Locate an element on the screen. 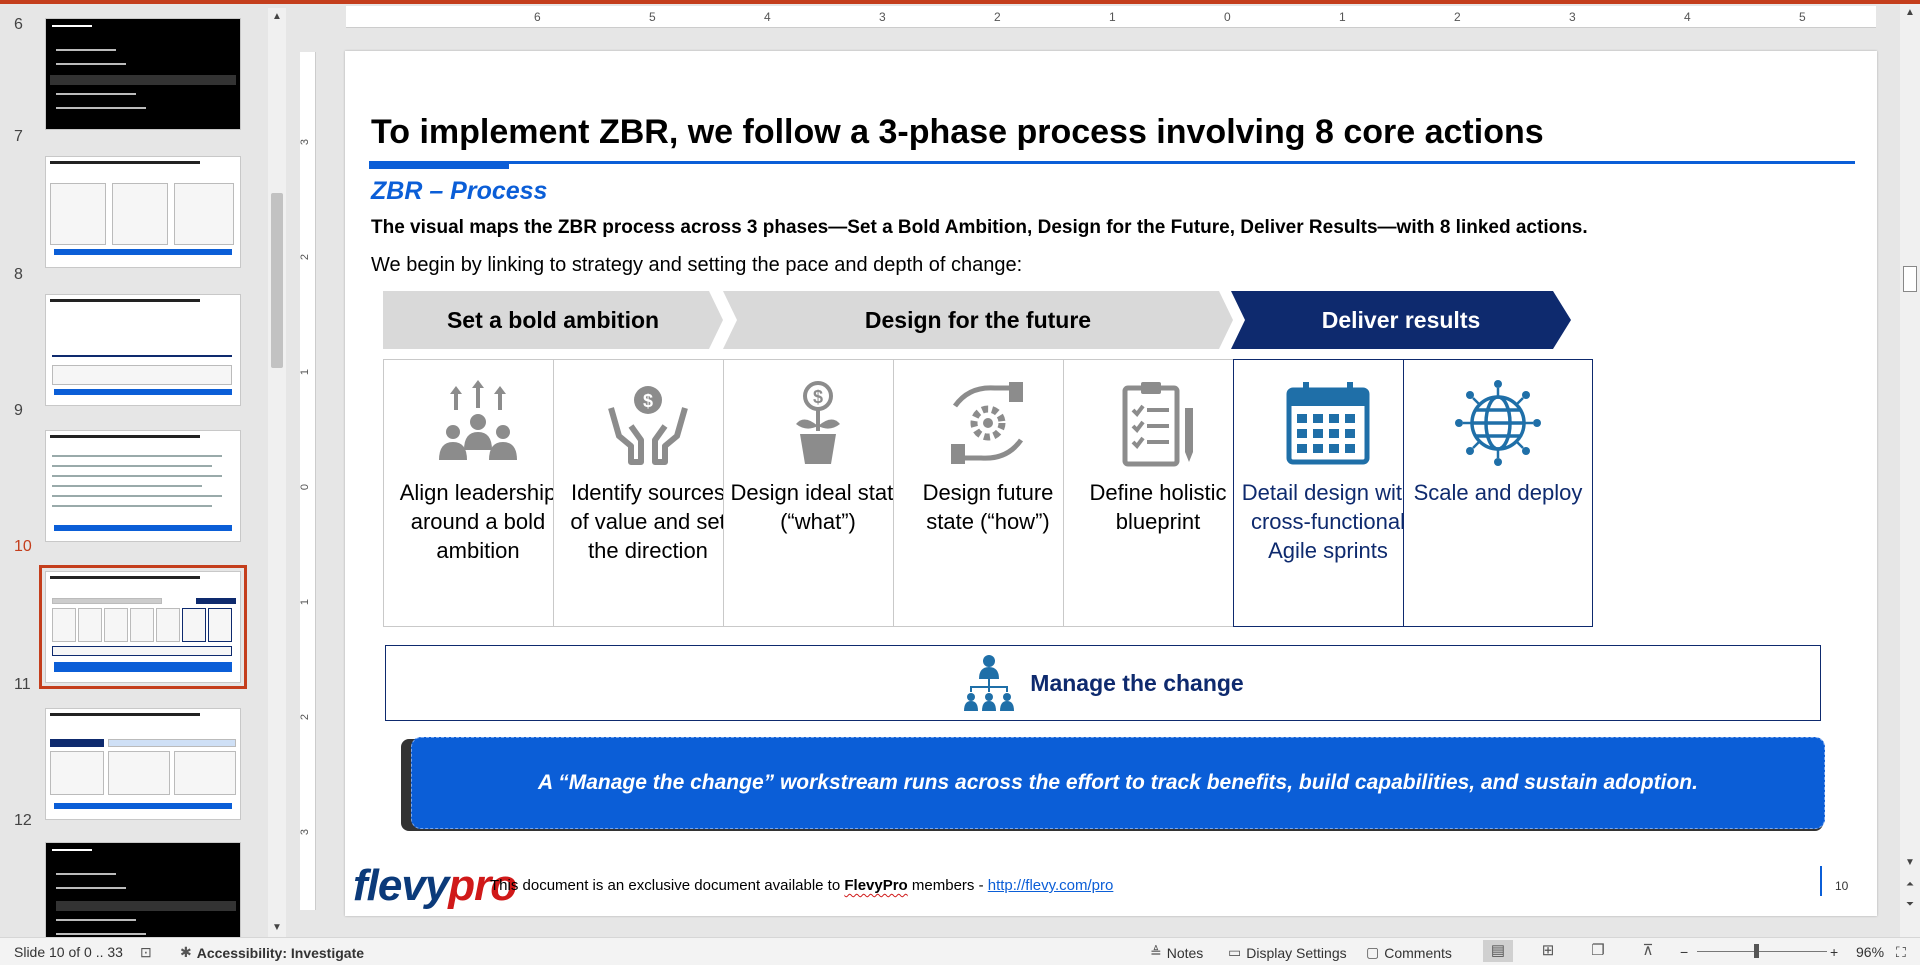  zoom-in-icon: + is located at coordinates (1834, 952).